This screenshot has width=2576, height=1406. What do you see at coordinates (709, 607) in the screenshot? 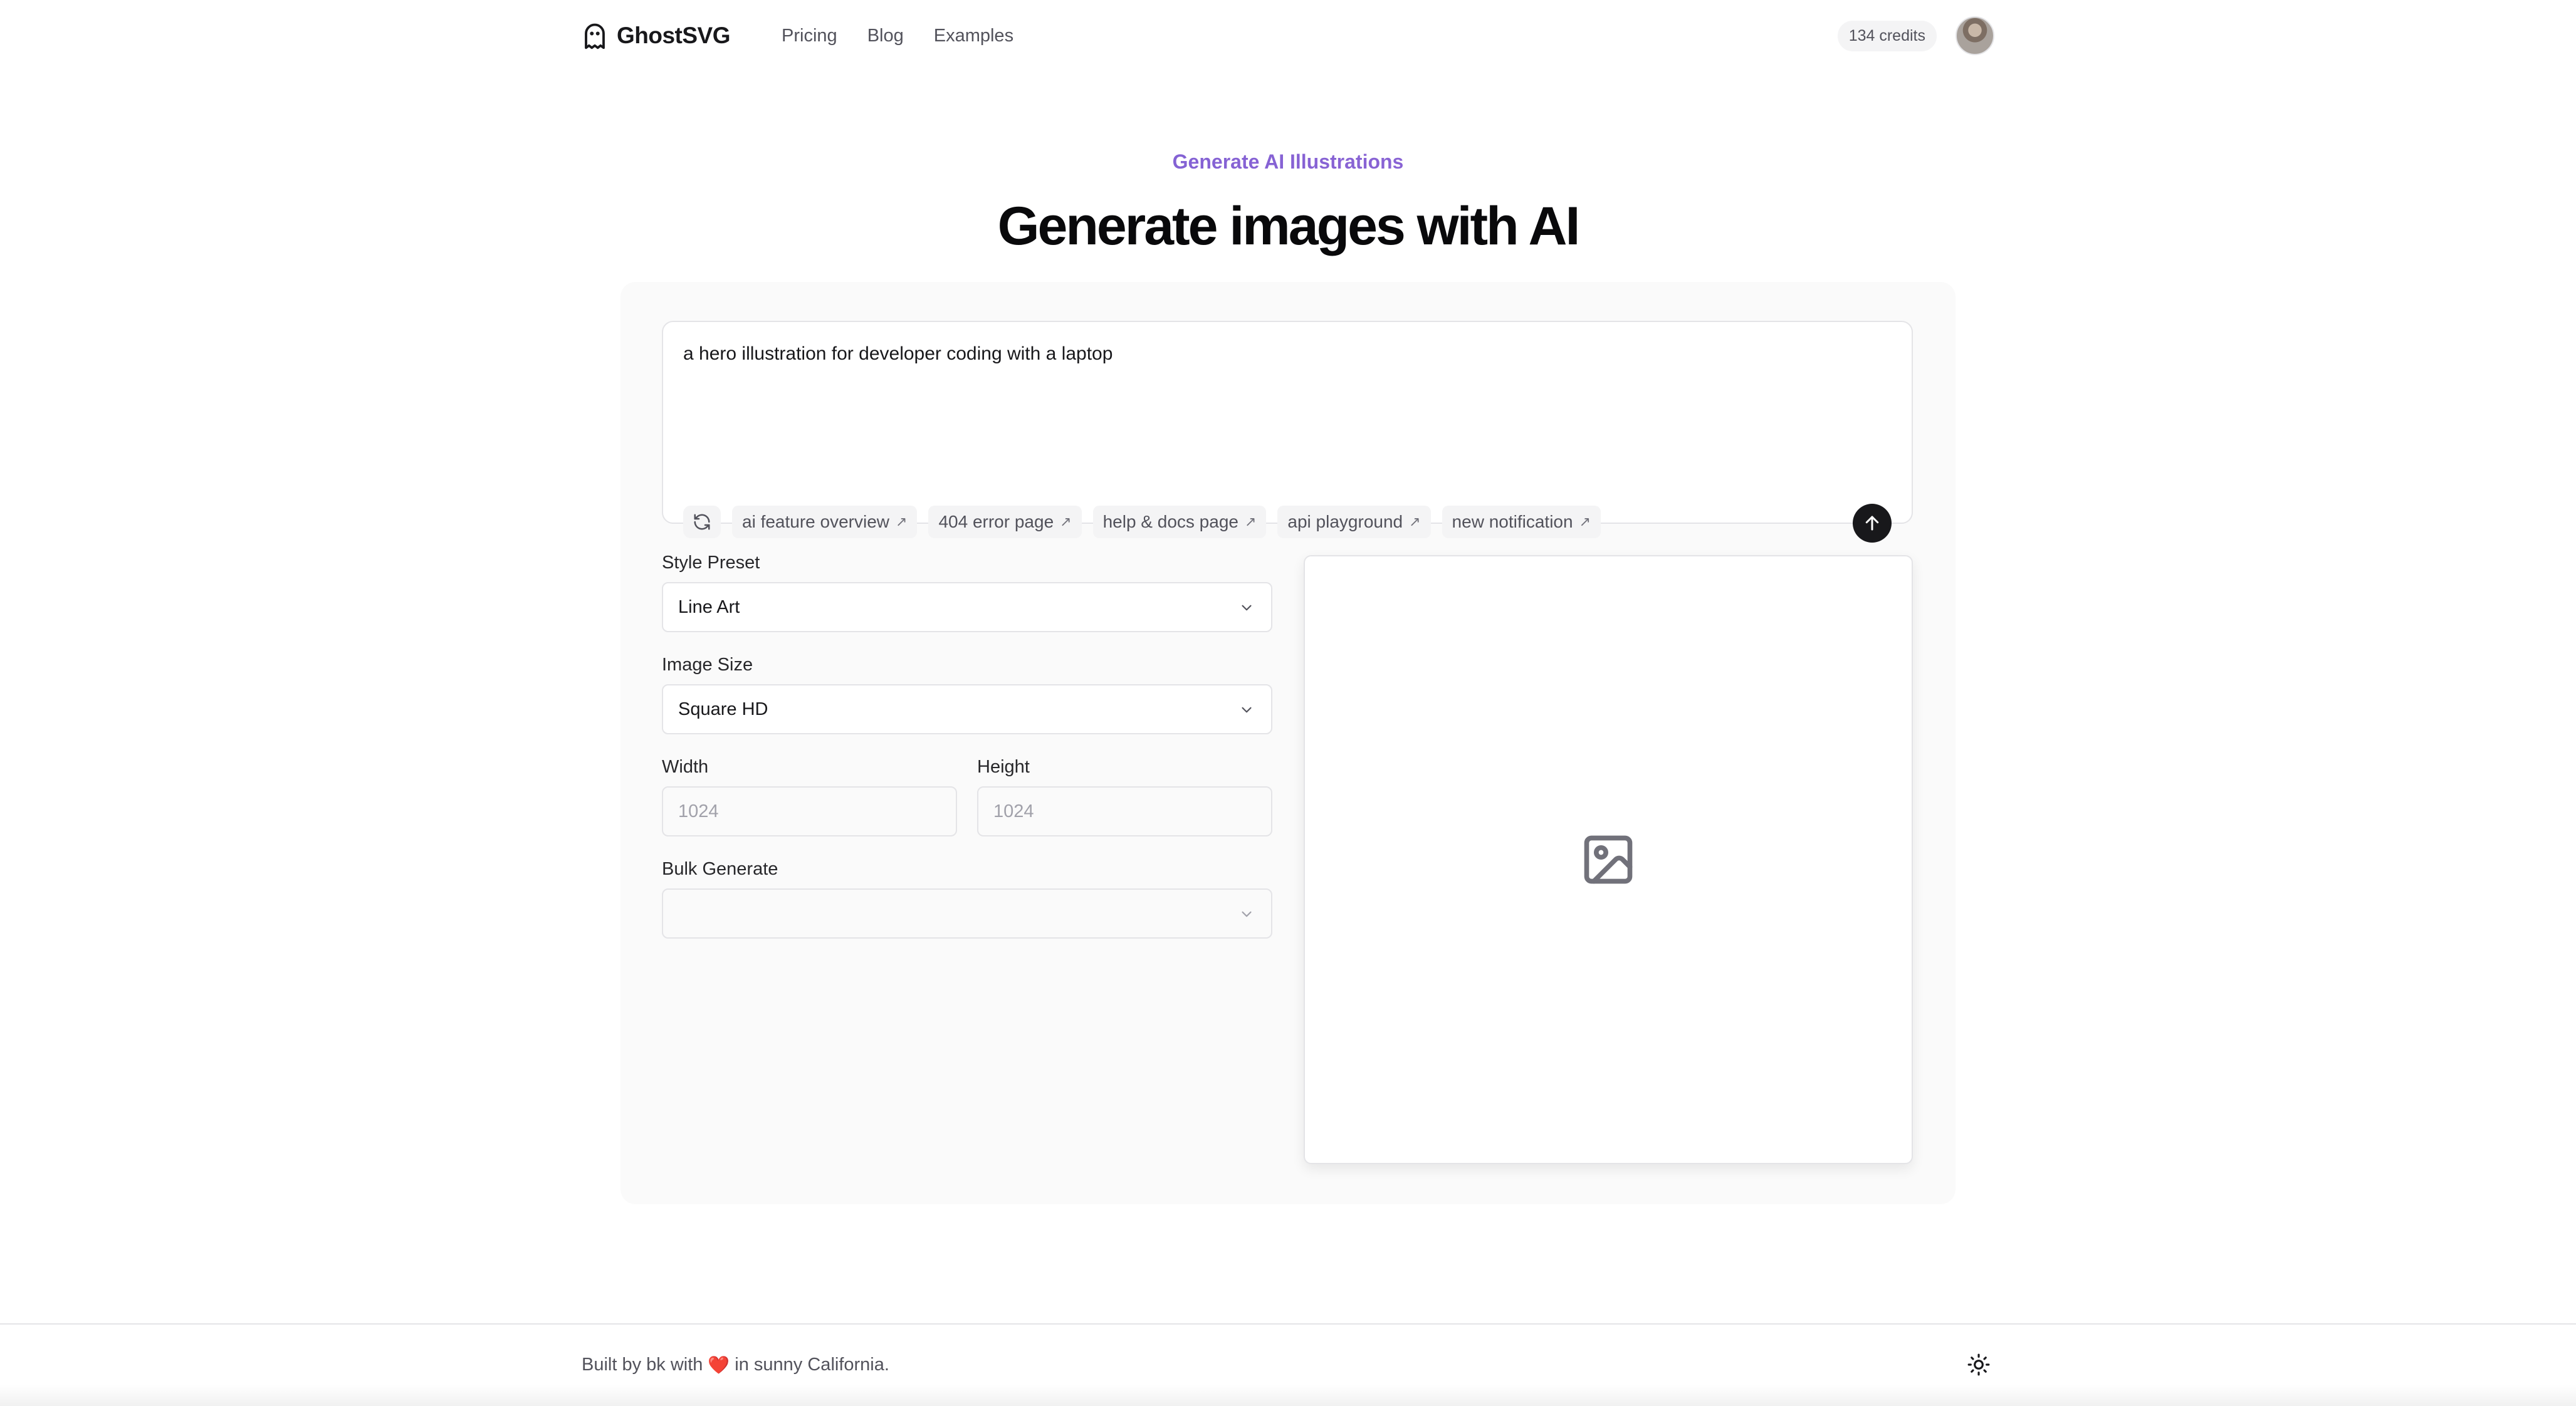
I see `style-preset-value: Line Art` at bounding box center [709, 607].